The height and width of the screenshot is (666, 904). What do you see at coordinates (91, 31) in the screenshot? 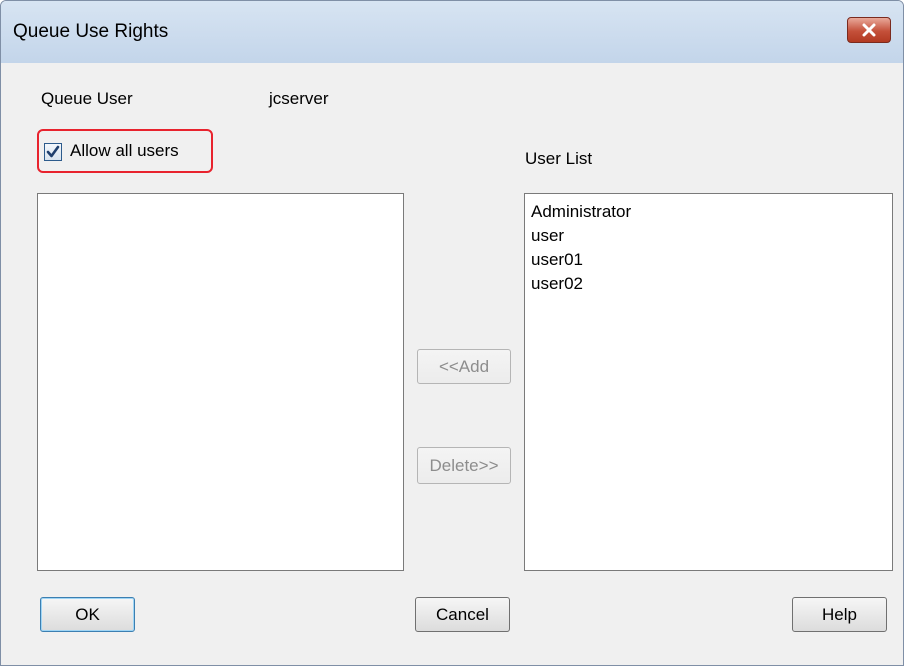
I see `dialog-title: Queue Use Rights` at bounding box center [91, 31].